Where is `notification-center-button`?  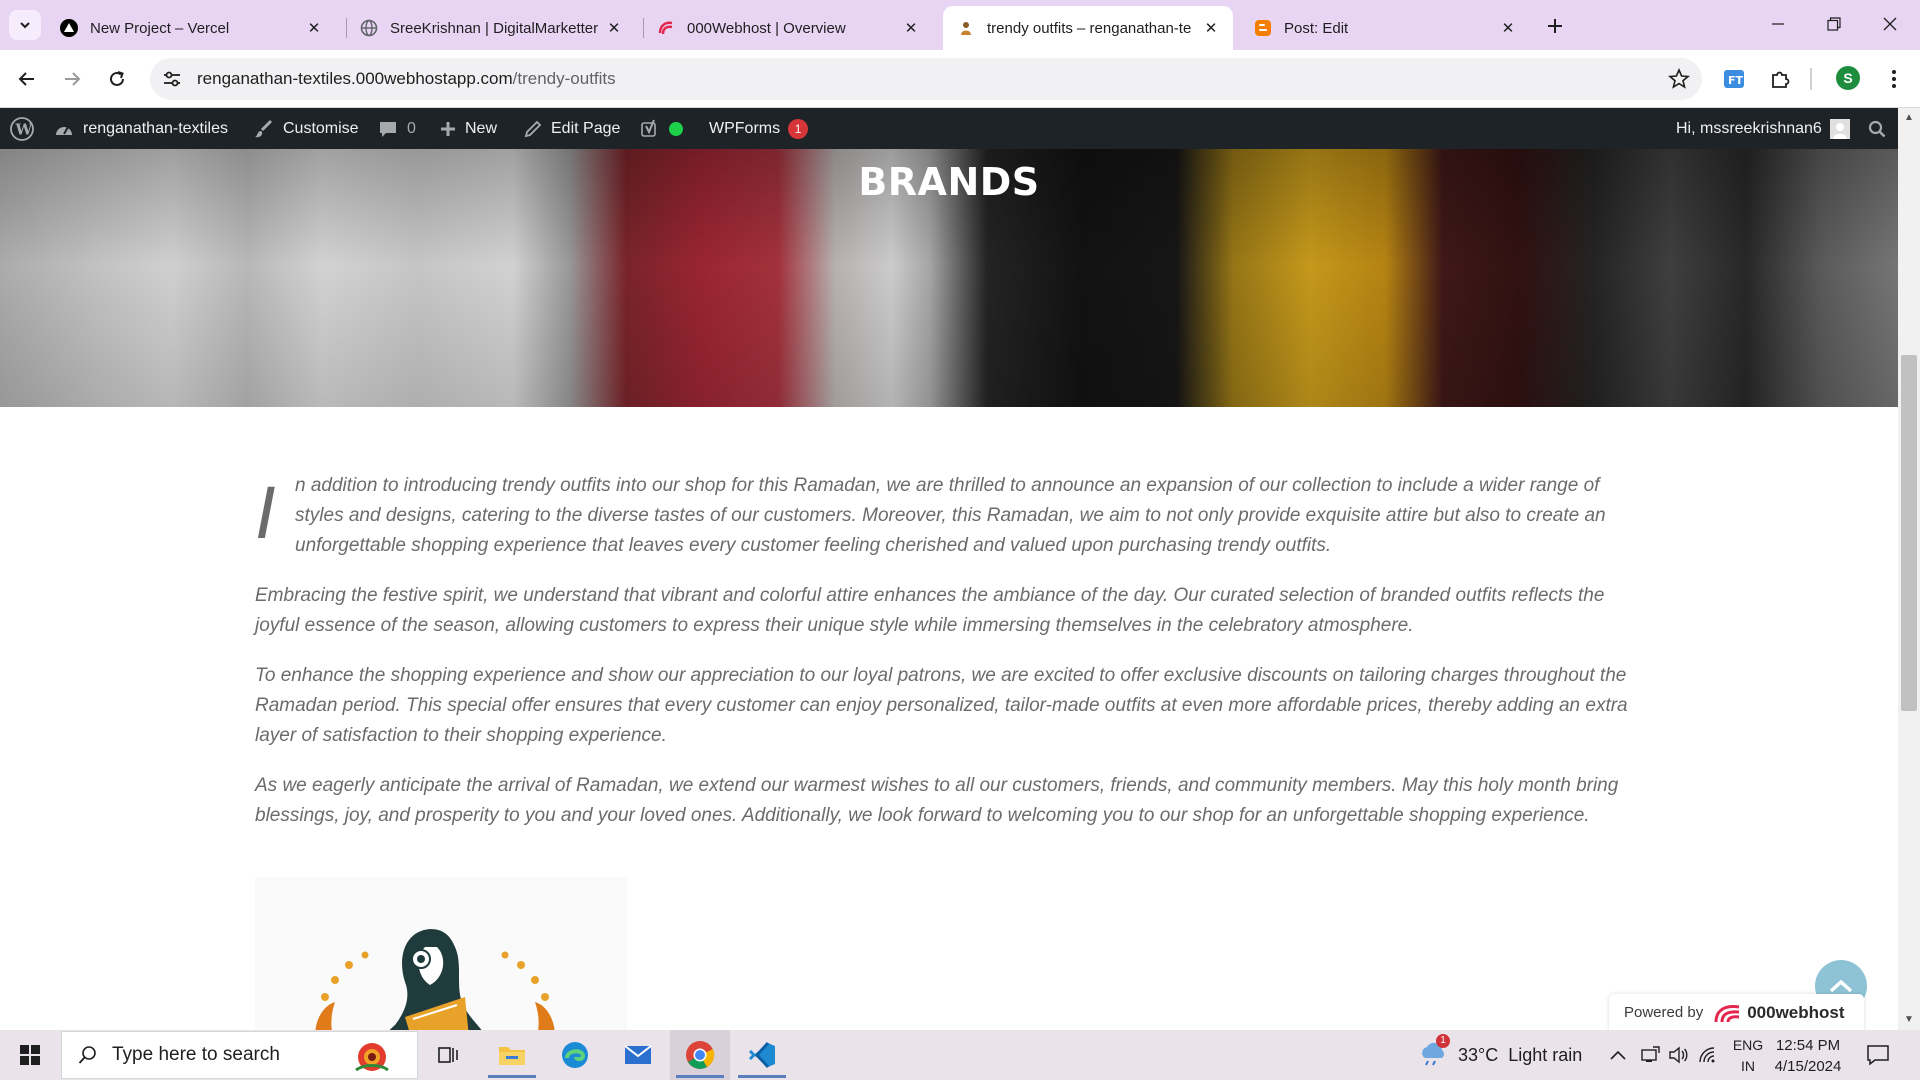
notification-center-button is located at coordinates (1878, 1055).